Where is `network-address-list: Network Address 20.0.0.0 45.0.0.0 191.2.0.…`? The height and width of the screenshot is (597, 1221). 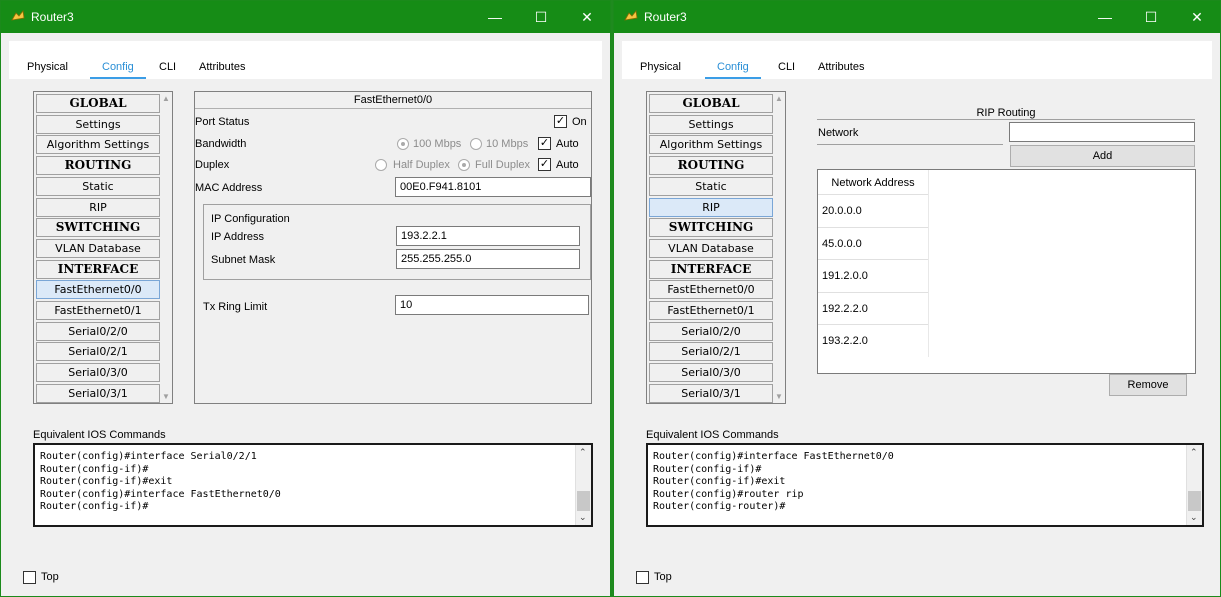
network-address-list: Network Address 20.0.0.0 45.0.0.0 191.2.0.… is located at coordinates (1006, 271).